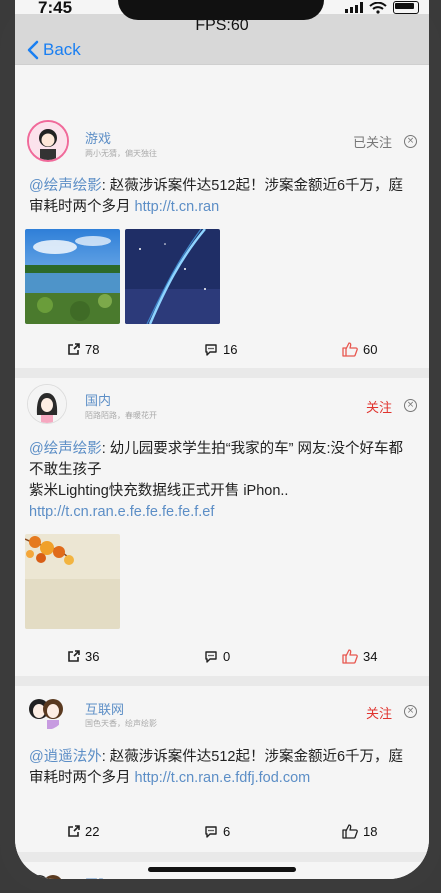 Image resolution: width=441 pixels, height=893 pixels. I want to click on like-count: 34, so click(370, 656).